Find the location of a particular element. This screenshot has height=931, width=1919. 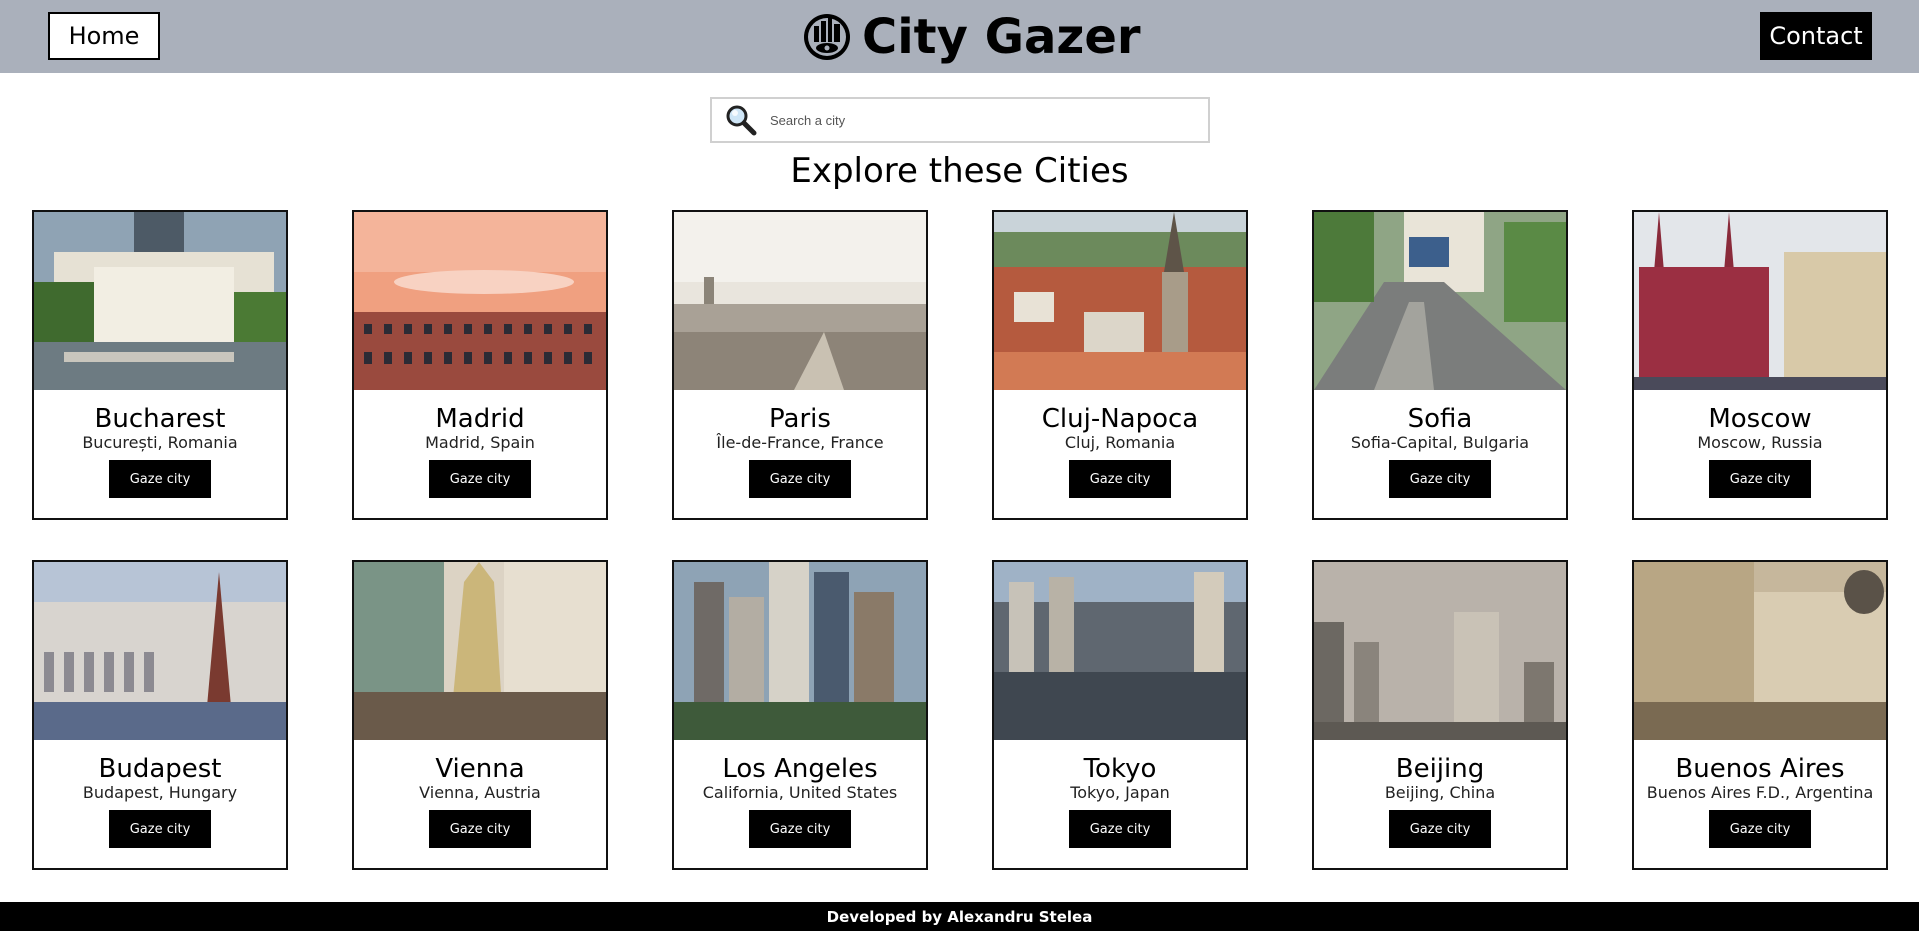

city-card-beijing: Beijing Beijing, China Gaze city is located at coordinates (1440, 715).